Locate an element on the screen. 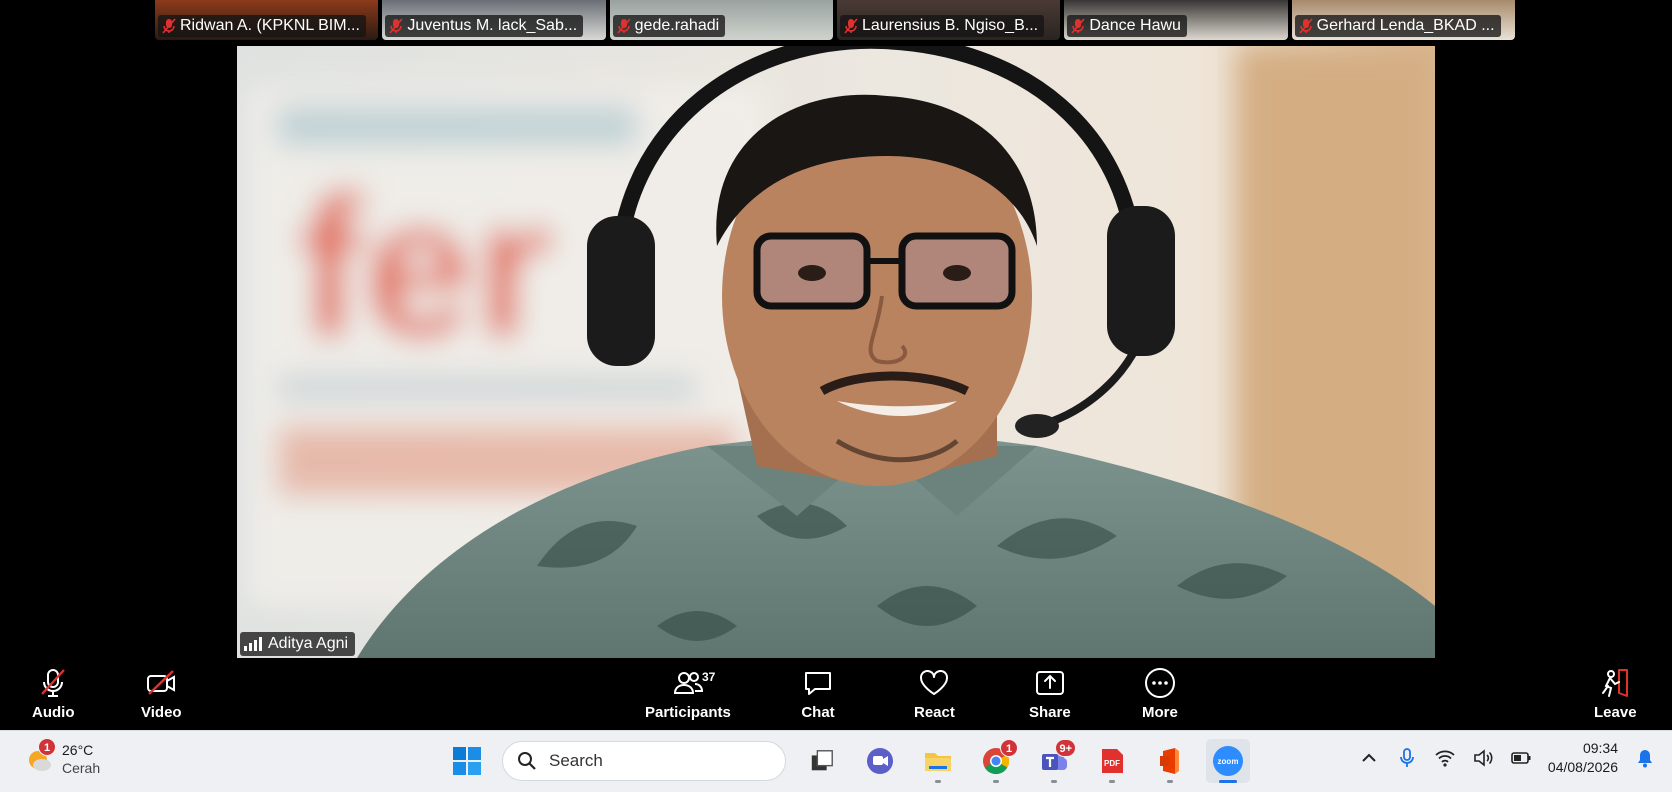 The image size is (1672, 792). weather-sun-icon: 1 is located at coordinates (40, 756).